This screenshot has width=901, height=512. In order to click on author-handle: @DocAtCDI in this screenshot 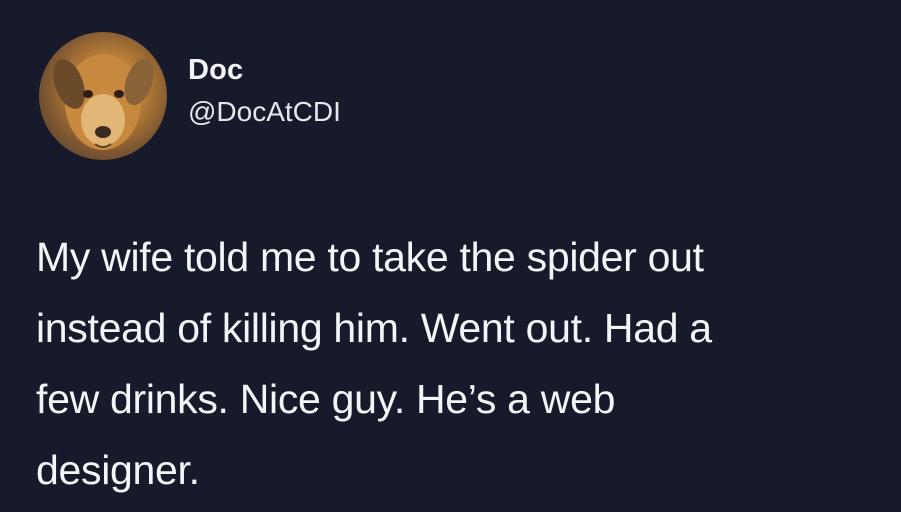, I will do `click(264, 112)`.